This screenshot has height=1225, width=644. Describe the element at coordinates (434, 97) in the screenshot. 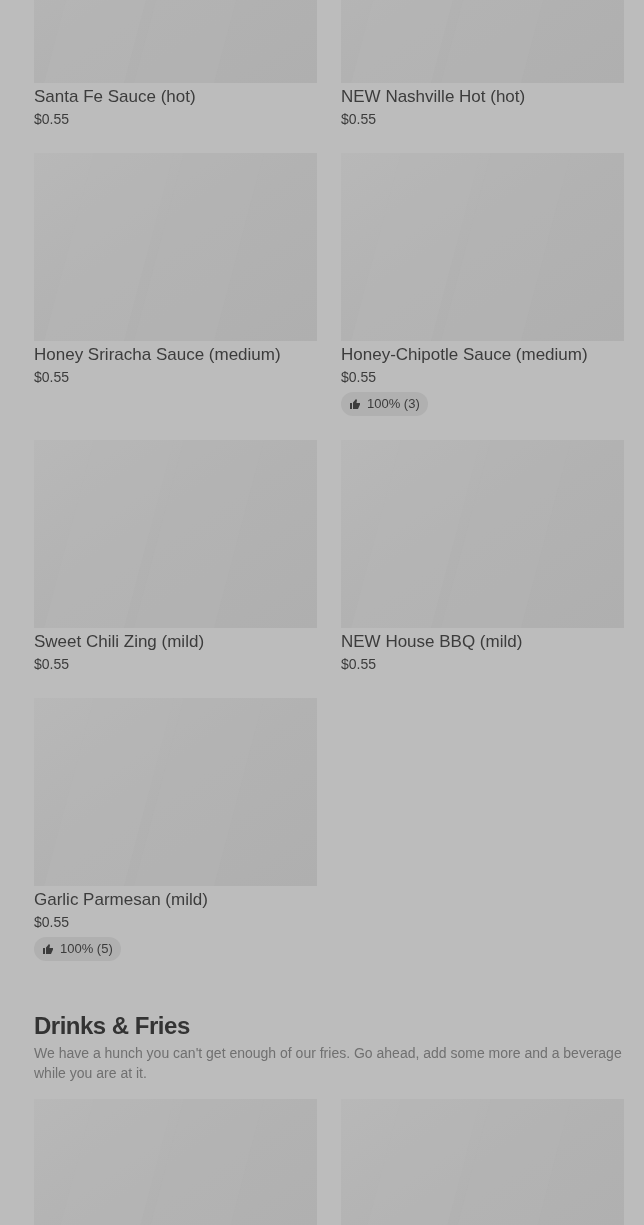

I see `item-name: NEW Nashville Hot (hot)` at that location.